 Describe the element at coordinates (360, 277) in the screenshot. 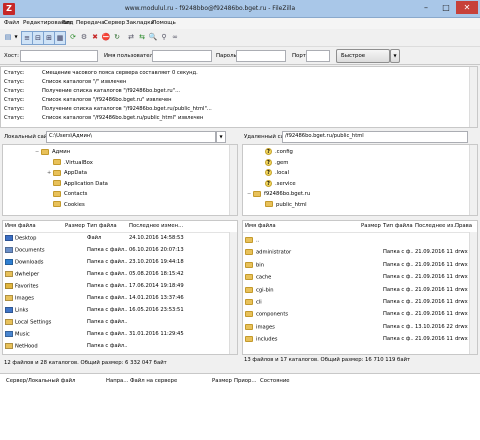

I see `remote-file-row: cache Папка с ф...21.09.2016 11:3...drwx` at that location.